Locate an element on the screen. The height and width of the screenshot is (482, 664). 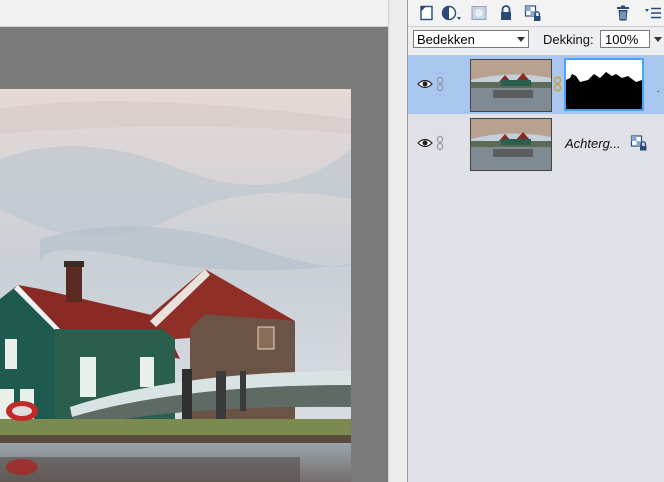
lock-all-icon is located at coordinates (533, 13).